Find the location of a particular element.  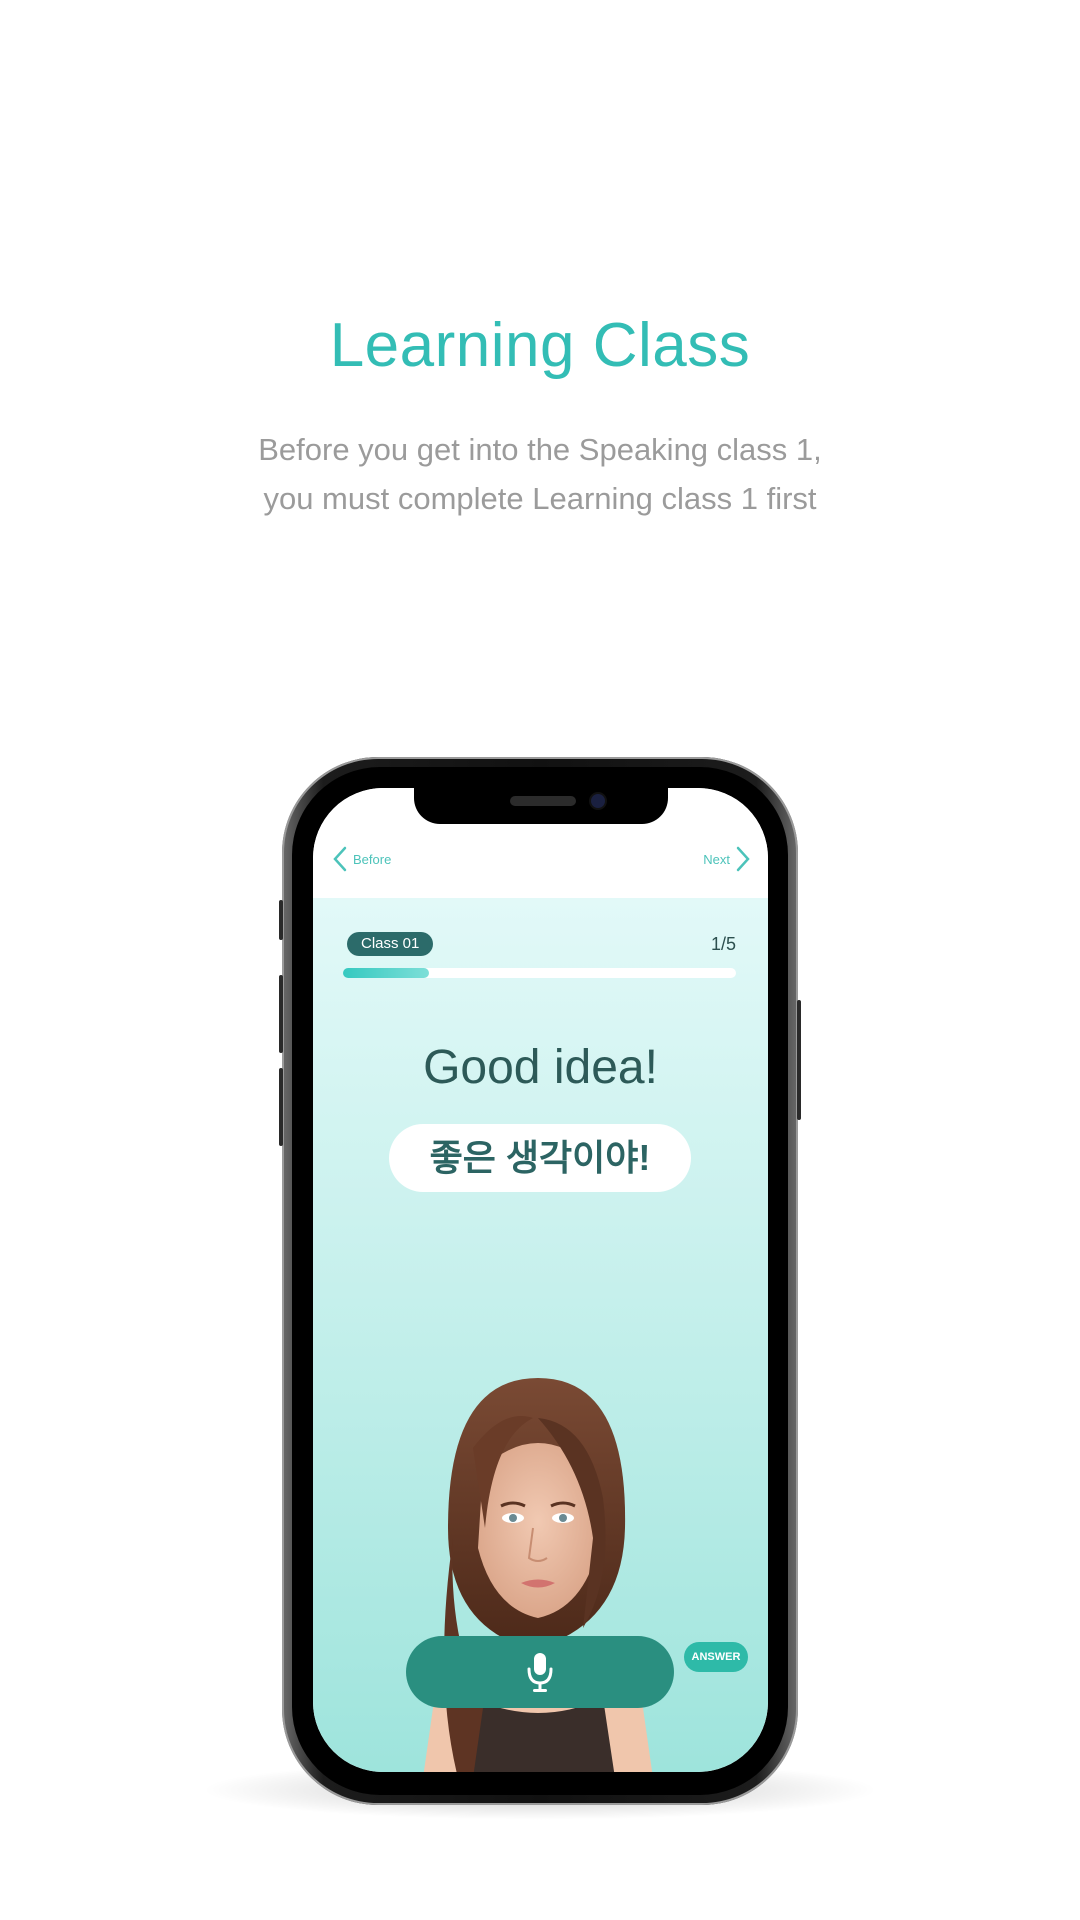

volume-down-button is located at coordinates (281, 1107).